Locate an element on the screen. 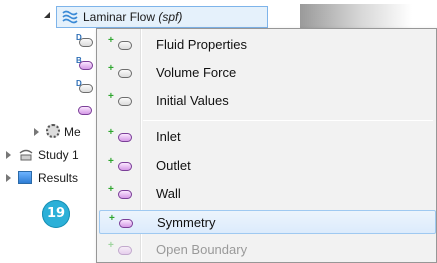  tree-node-label: Results is located at coordinates (58, 178).